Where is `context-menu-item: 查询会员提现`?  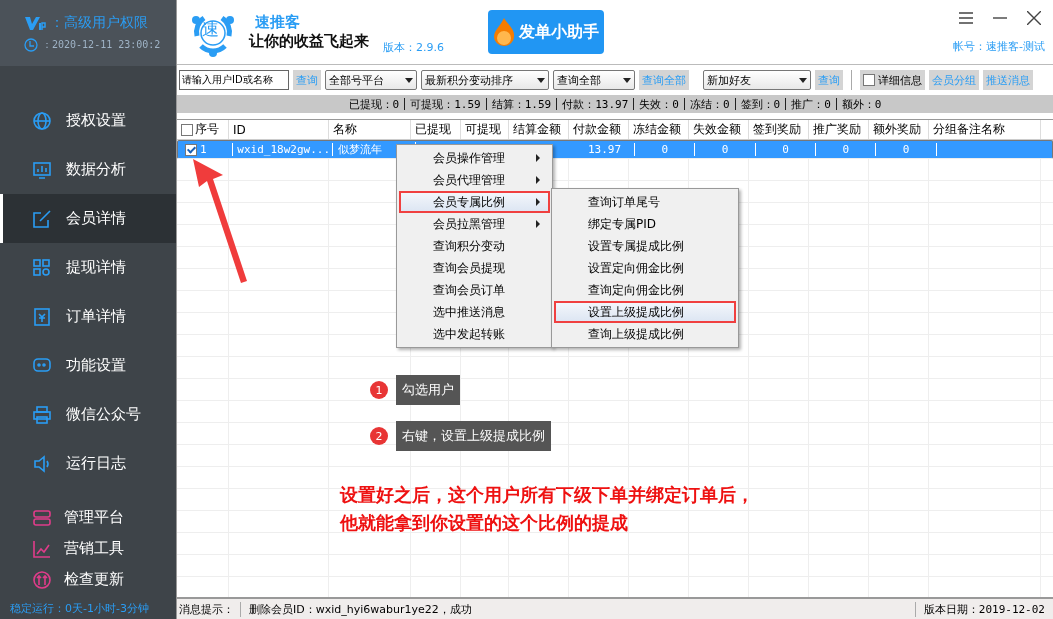 context-menu-item: 查询会员提现 is located at coordinates (474, 268).